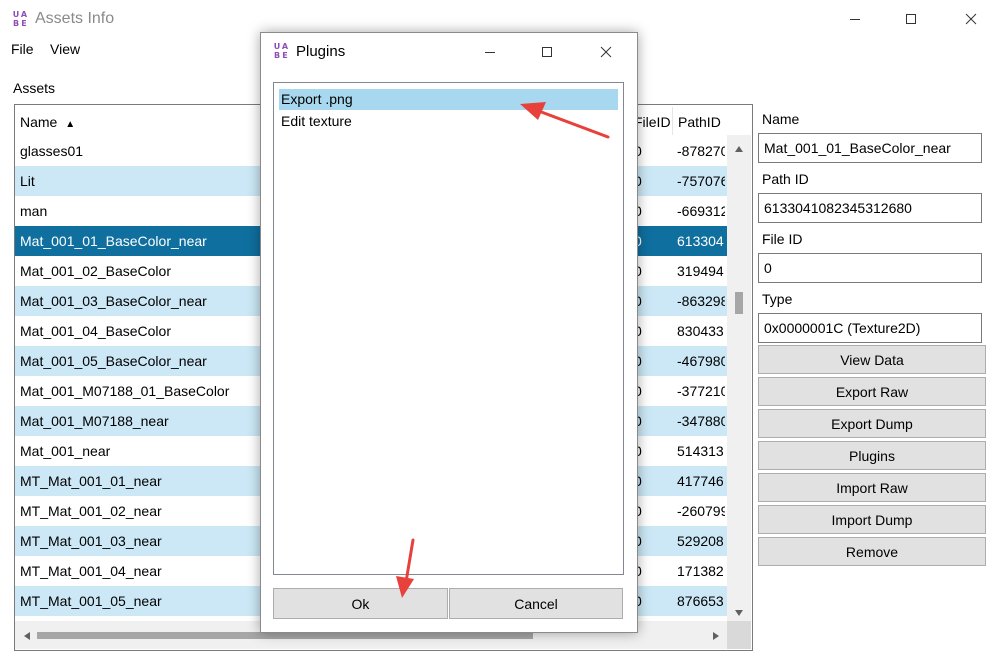  What do you see at coordinates (405, 568) in the screenshot?
I see `arrow-to-ok-button-icon` at bounding box center [405, 568].